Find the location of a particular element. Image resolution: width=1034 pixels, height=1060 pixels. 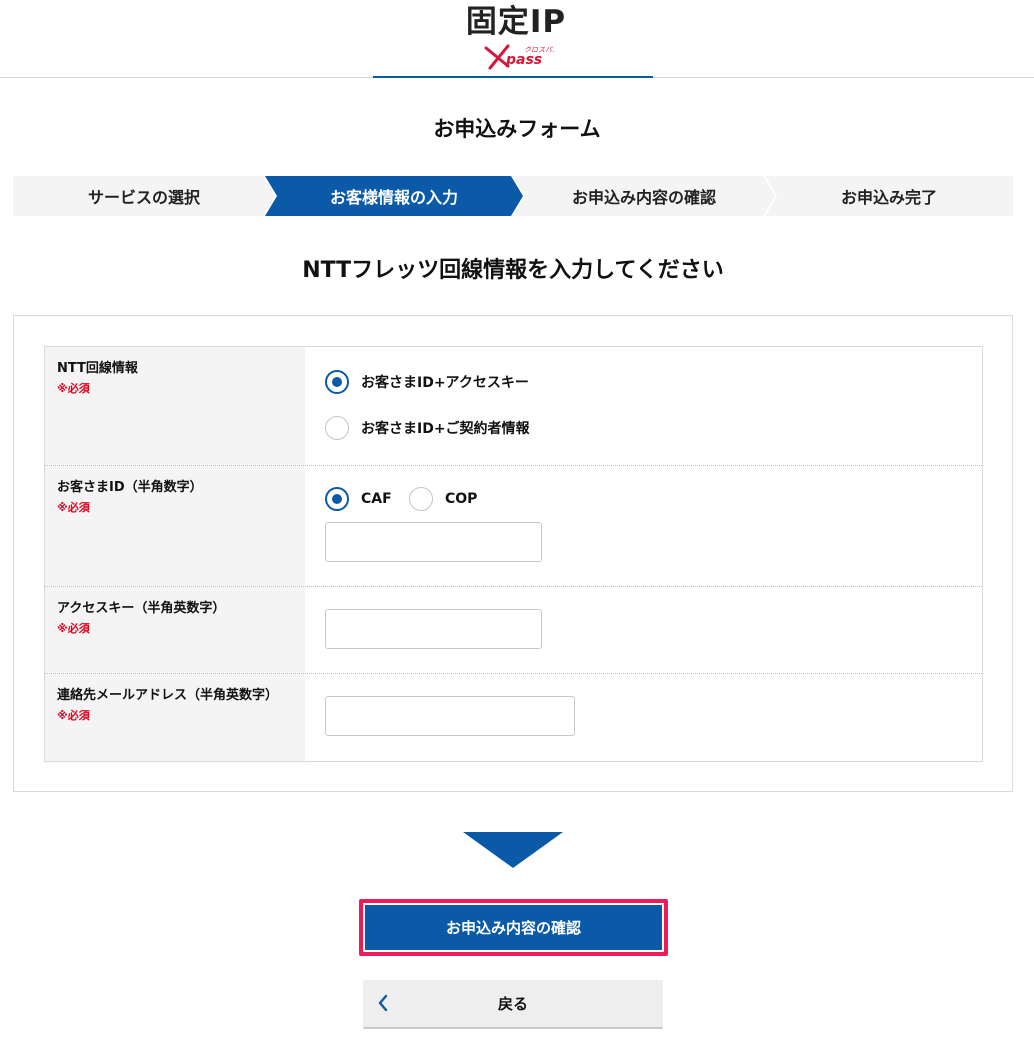

logo-main-text: 固定IP is located at coordinates (516, 22).